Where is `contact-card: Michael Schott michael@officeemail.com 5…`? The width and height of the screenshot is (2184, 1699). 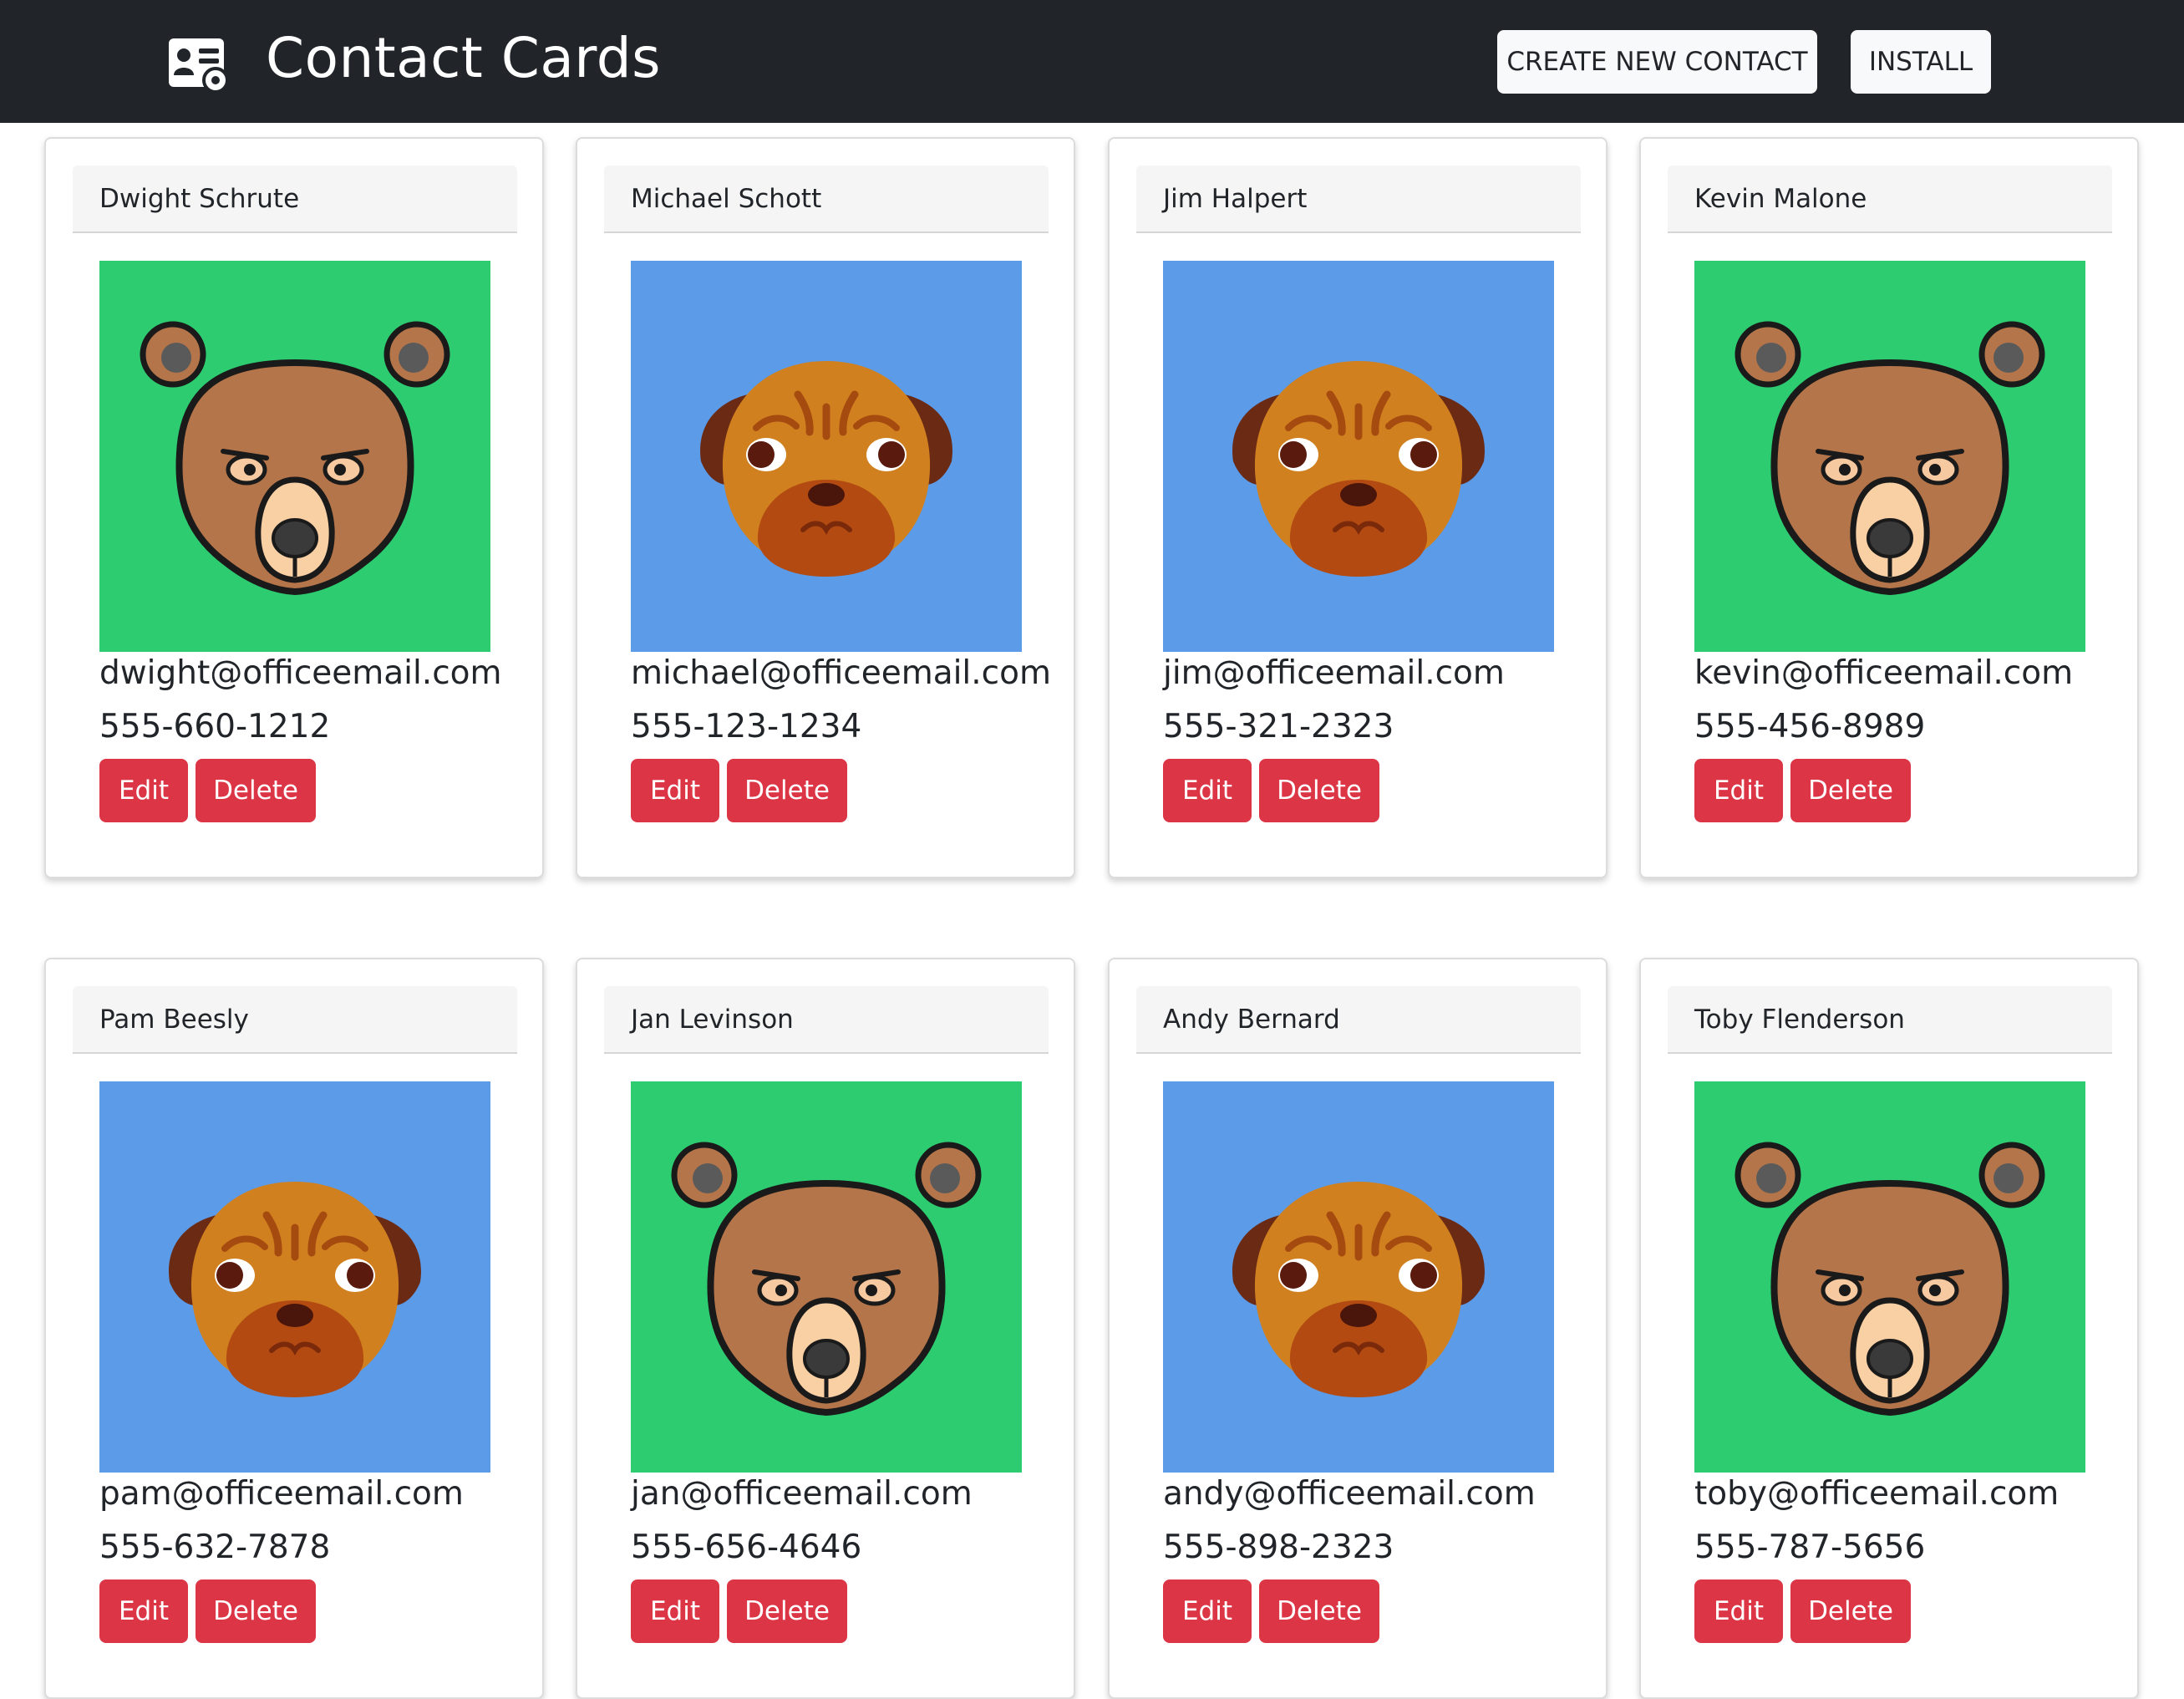 contact-card: Michael Schott michael@officeemail.com 5… is located at coordinates (825, 507).